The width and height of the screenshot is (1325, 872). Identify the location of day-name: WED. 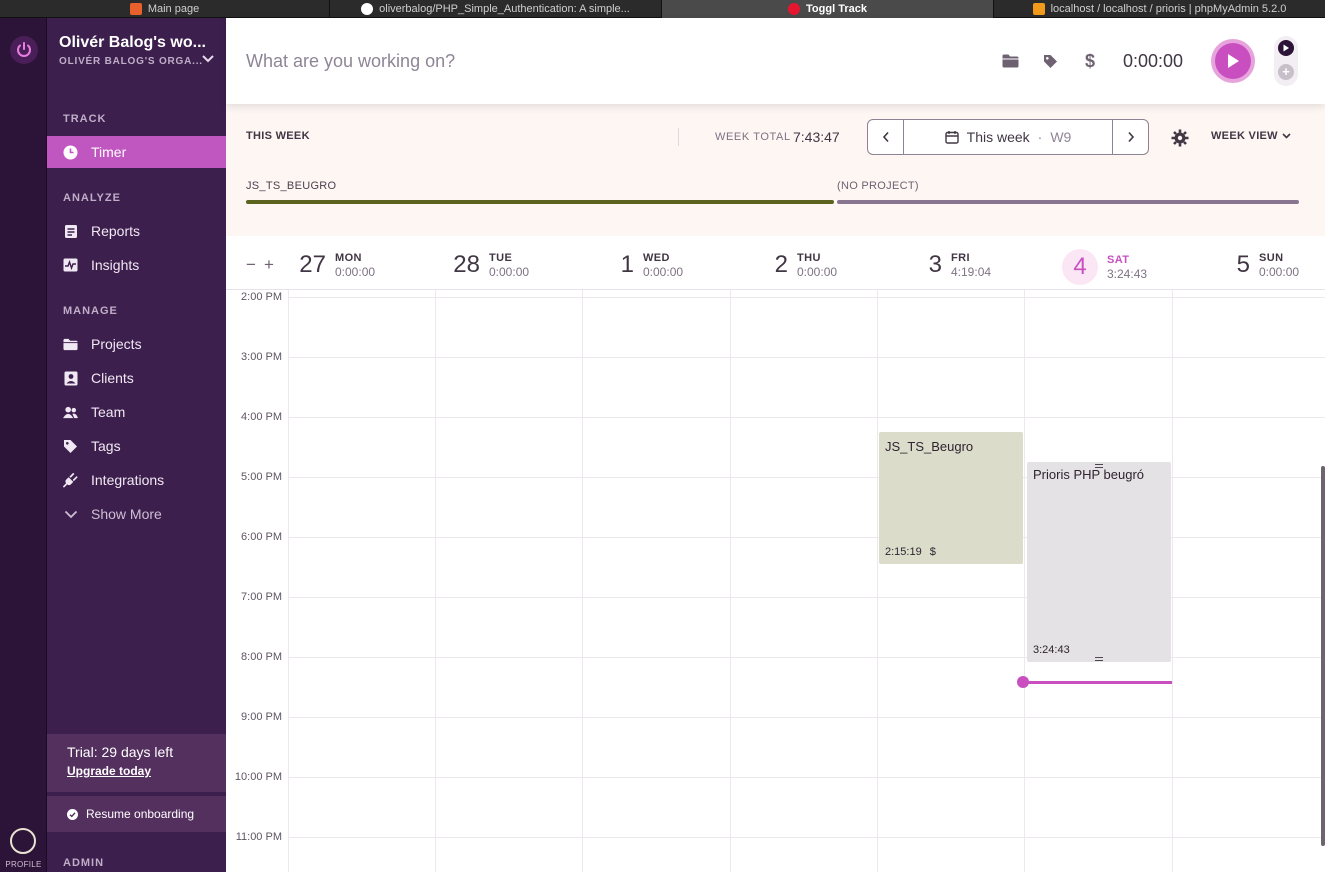
(656, 257).